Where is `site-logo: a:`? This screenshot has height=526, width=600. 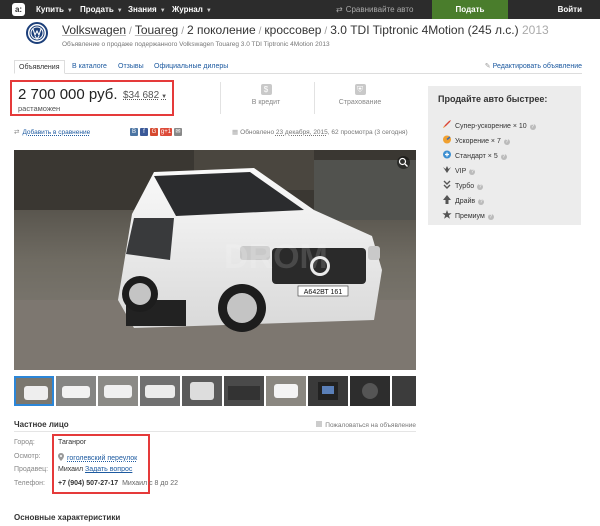
site-logo: a: is located at coordinates (18, 9).